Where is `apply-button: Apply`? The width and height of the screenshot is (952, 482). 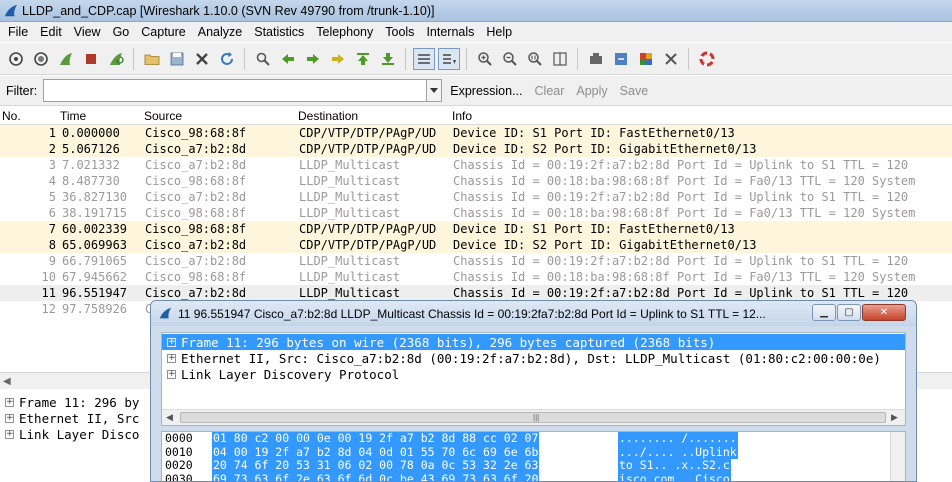
apply-button: Apply is located at coordinates (591, 91).